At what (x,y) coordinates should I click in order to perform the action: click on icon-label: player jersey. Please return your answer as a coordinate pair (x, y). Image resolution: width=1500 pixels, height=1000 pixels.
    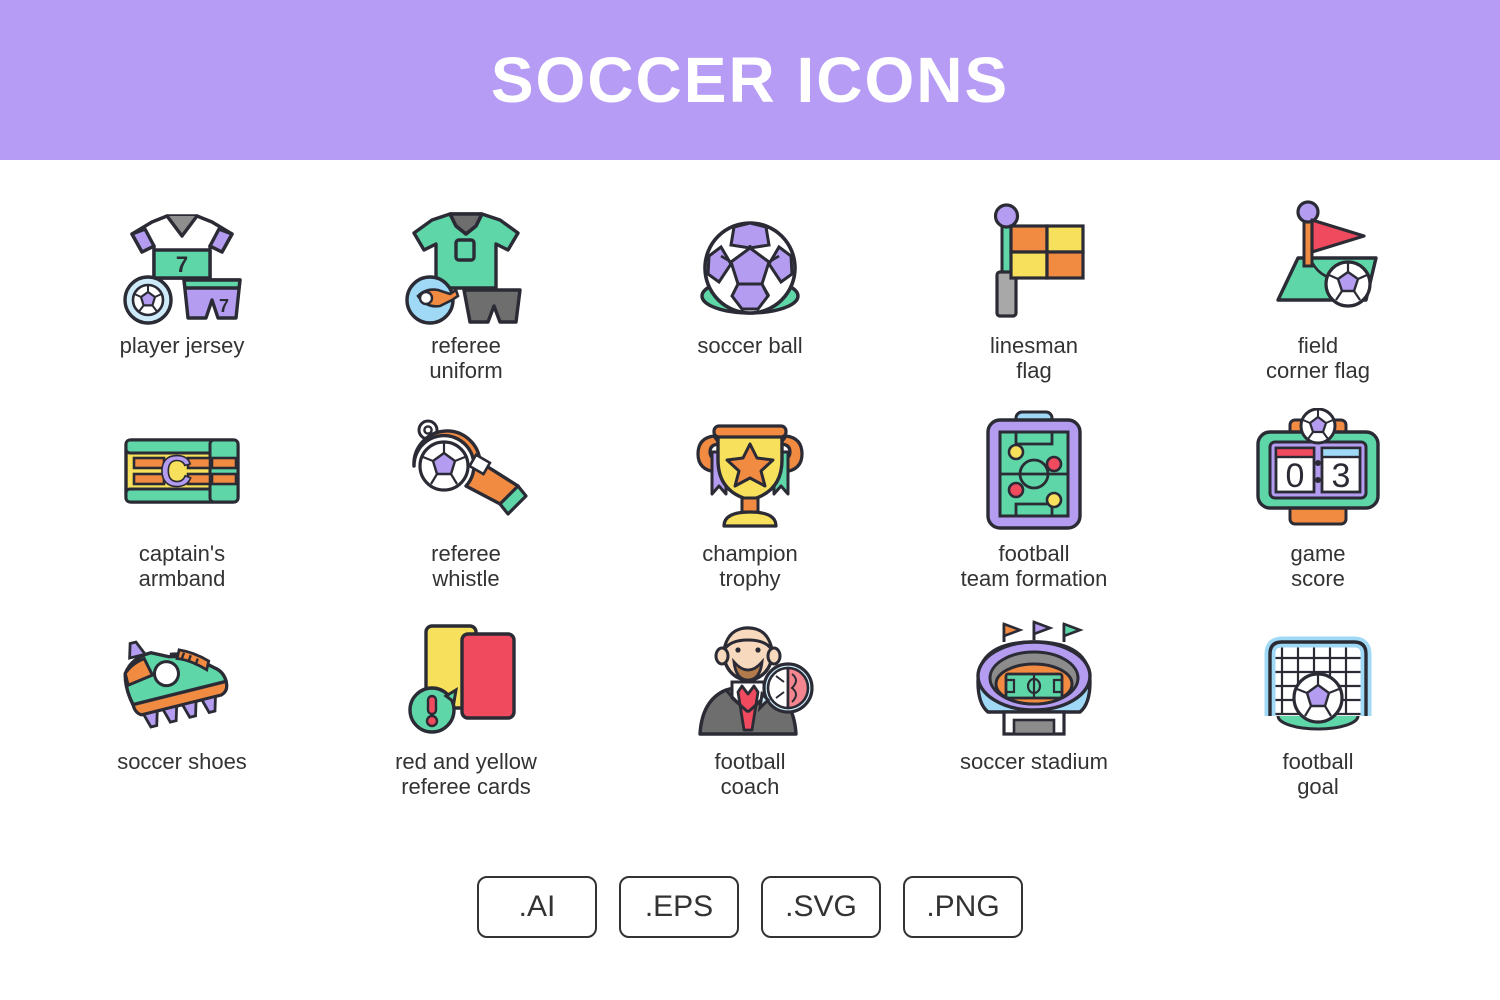
    Looking at the image, I should click on (182, 345).